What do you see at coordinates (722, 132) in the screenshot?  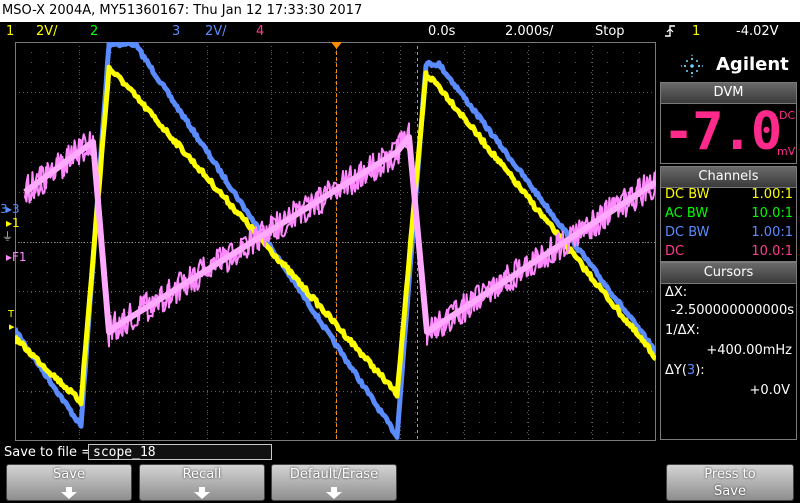 I see `dvm-value: -7.01` at bounding box center [722, 132].